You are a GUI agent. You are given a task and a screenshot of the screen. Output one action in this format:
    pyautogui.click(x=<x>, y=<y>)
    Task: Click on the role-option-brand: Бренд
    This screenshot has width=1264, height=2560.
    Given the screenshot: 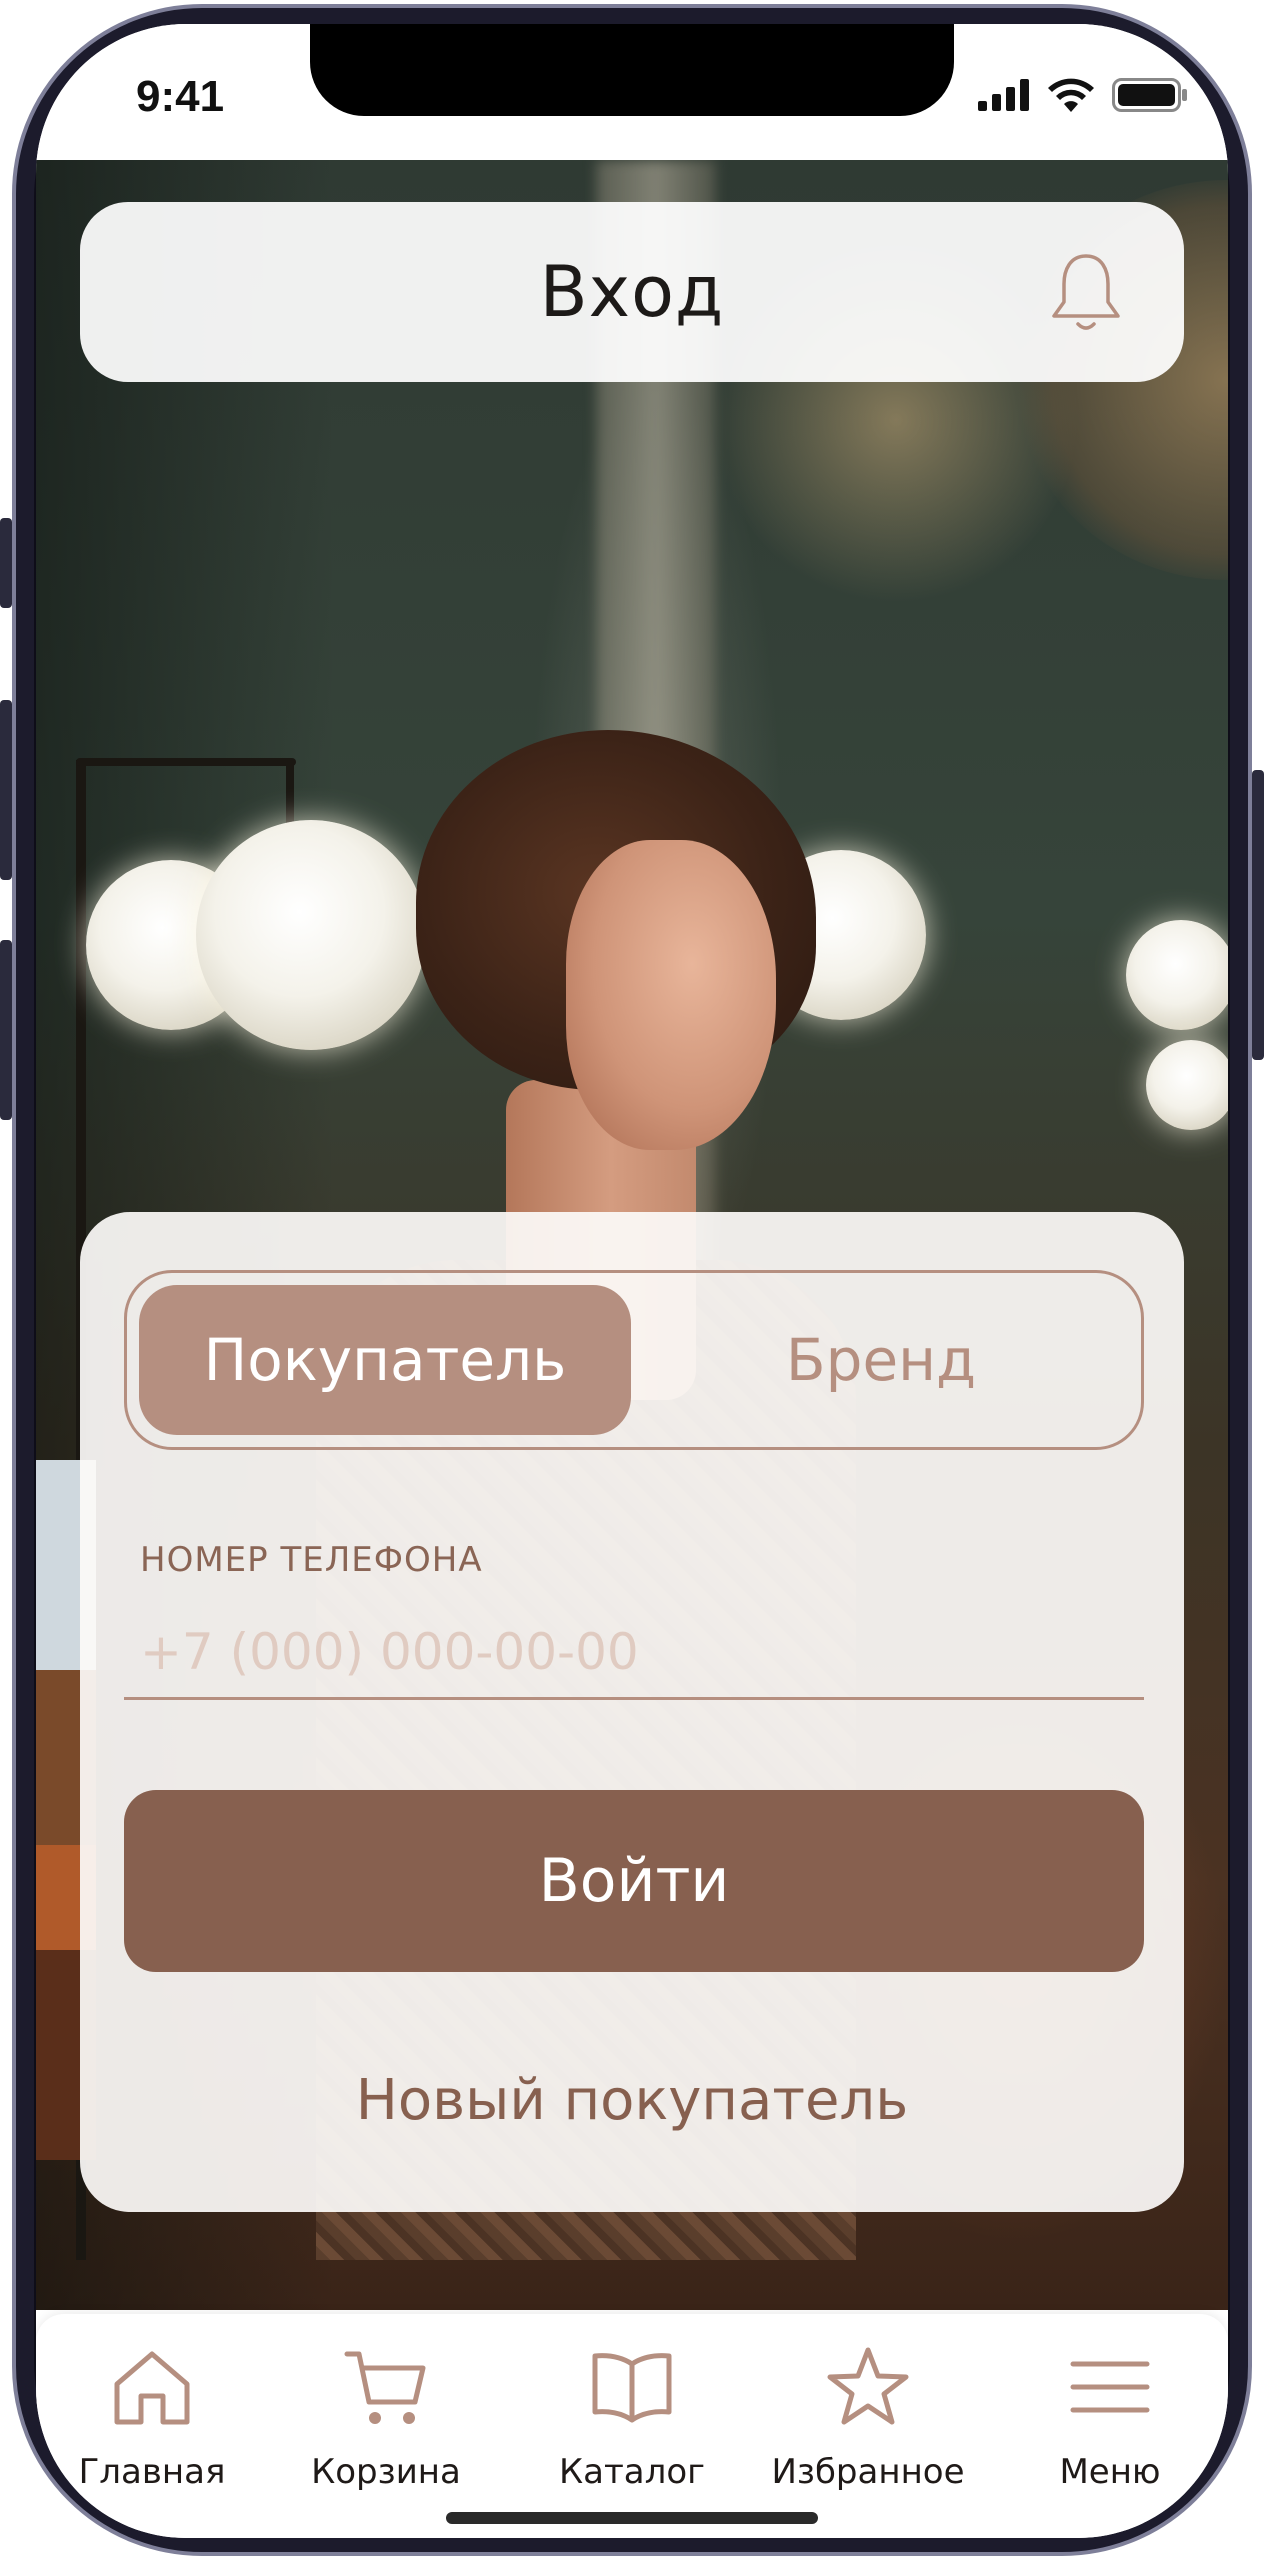 What is the action you would take?
    pyautogui.click(x=881, y=1360)
    